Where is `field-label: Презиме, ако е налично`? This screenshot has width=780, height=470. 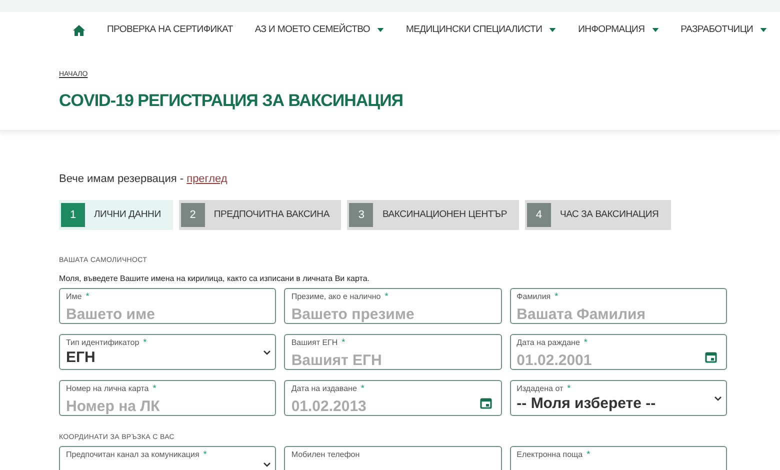 field-label: Презиме, ако е налично is located at coordinates (336, 296).